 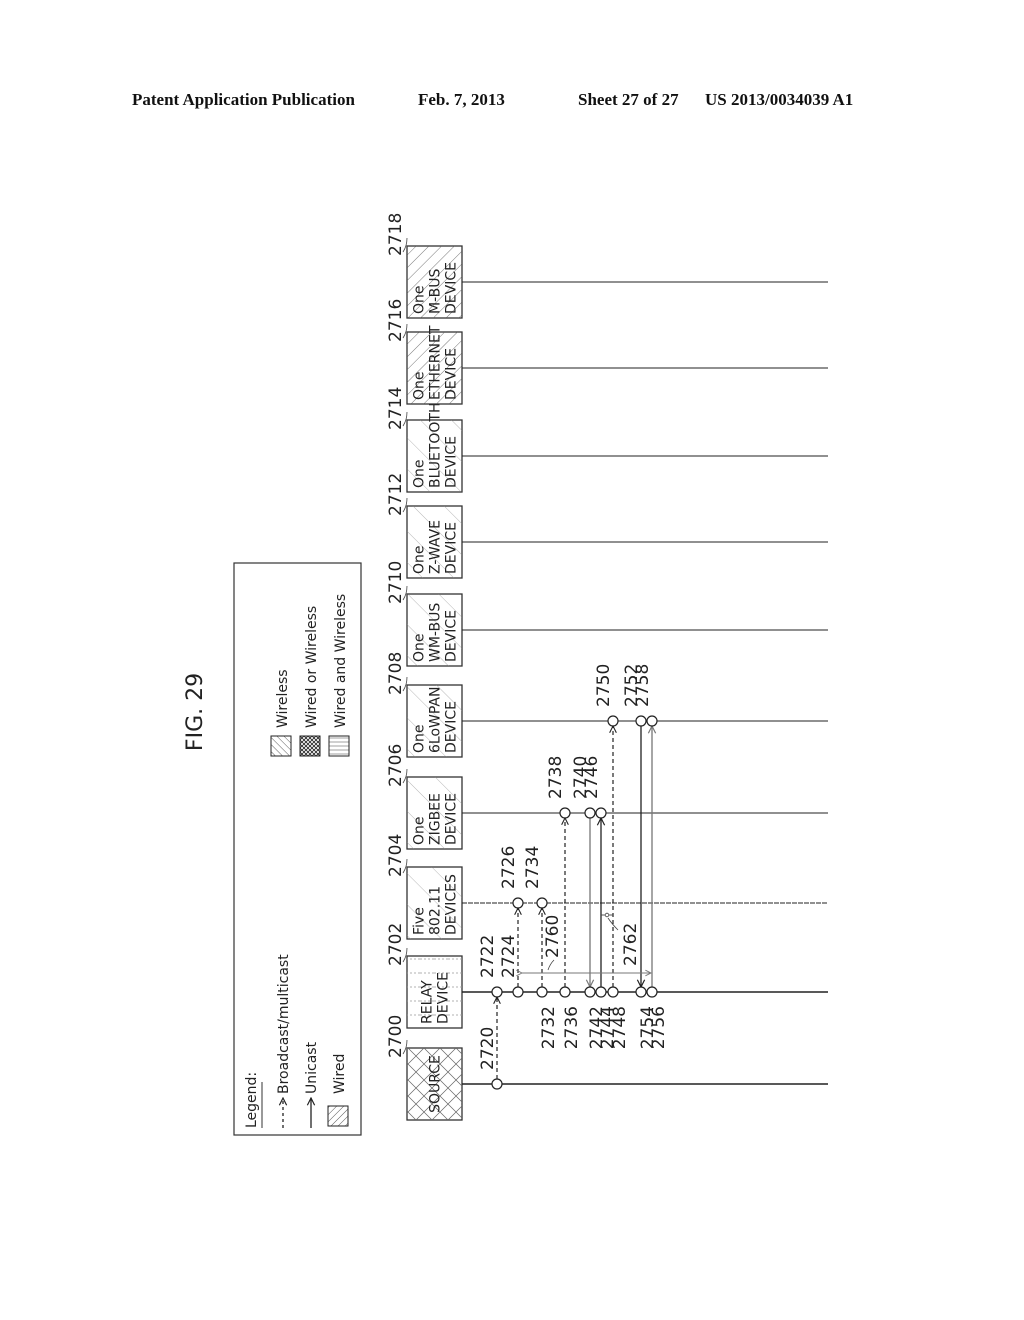 What do you see at coordinates (533, 867) in the screenshot?
I see `event-ref-number: 2734` at bounding box center [533, 867].